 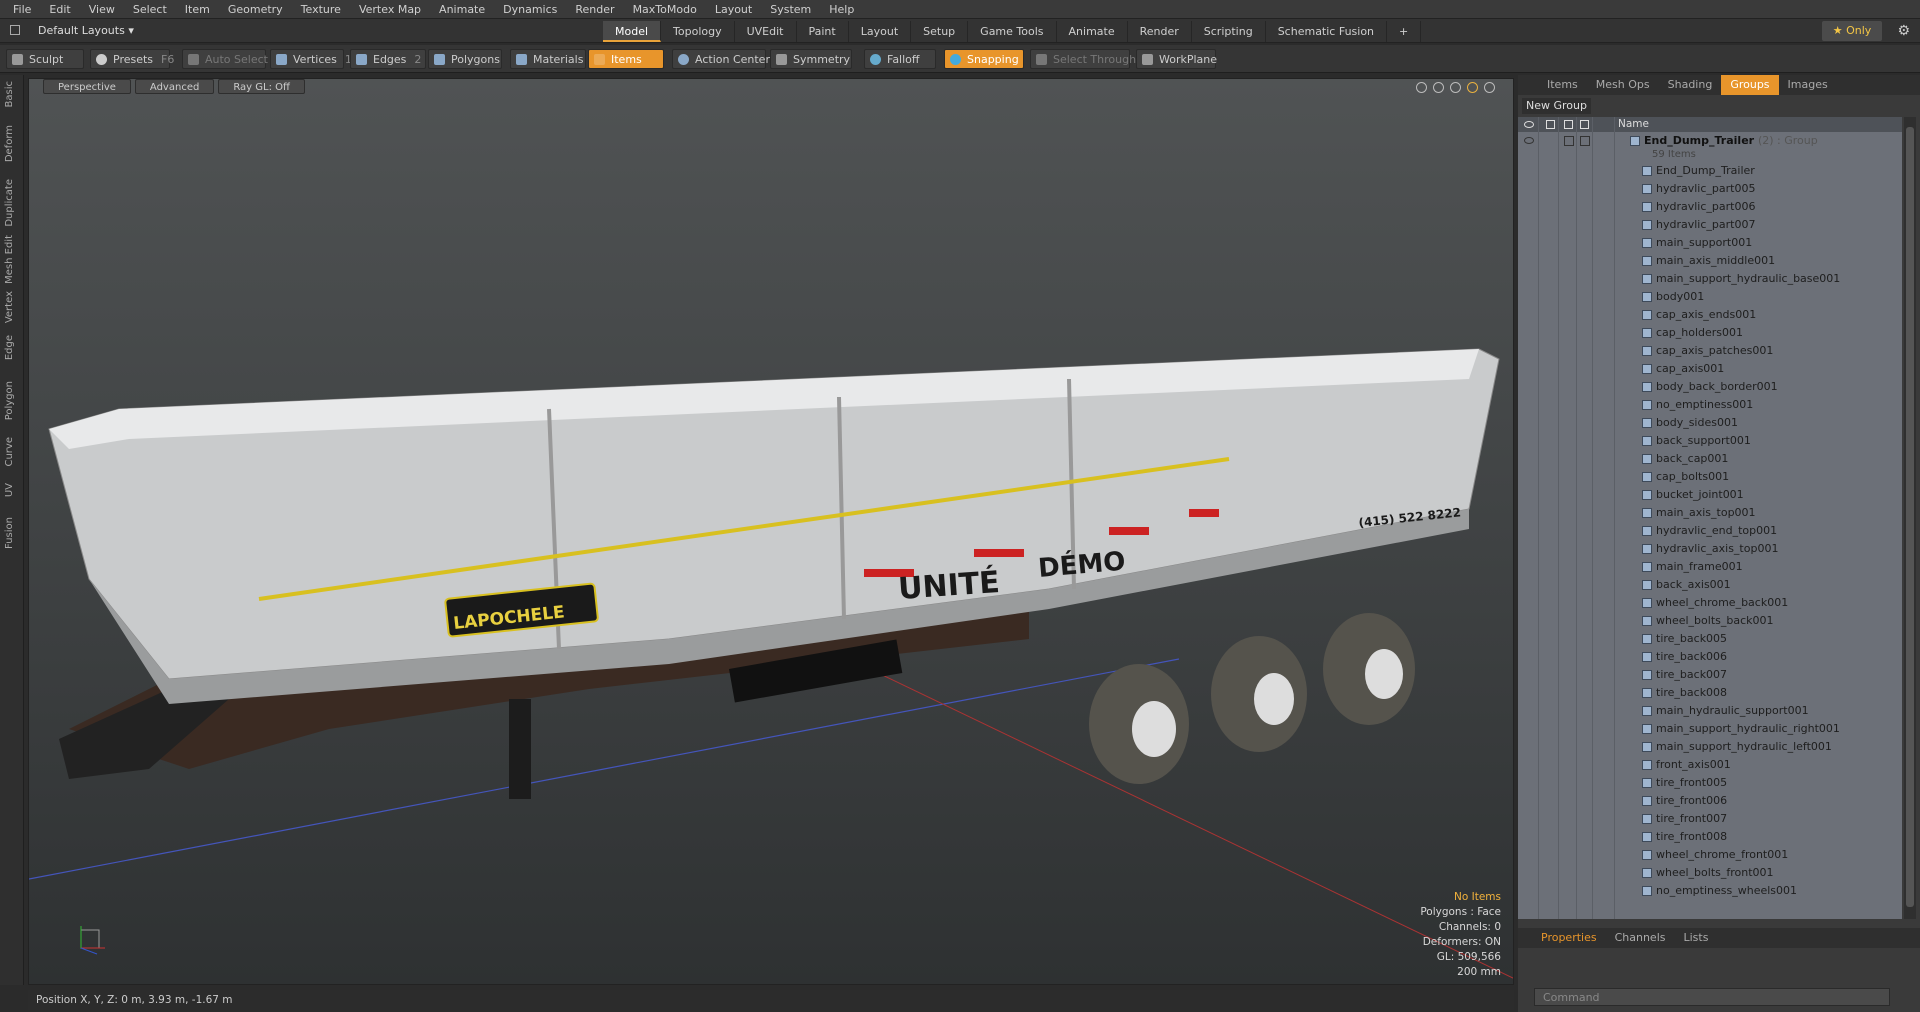 I want to click on list-item: cap_bolts001, so click(x=1710, y=477).